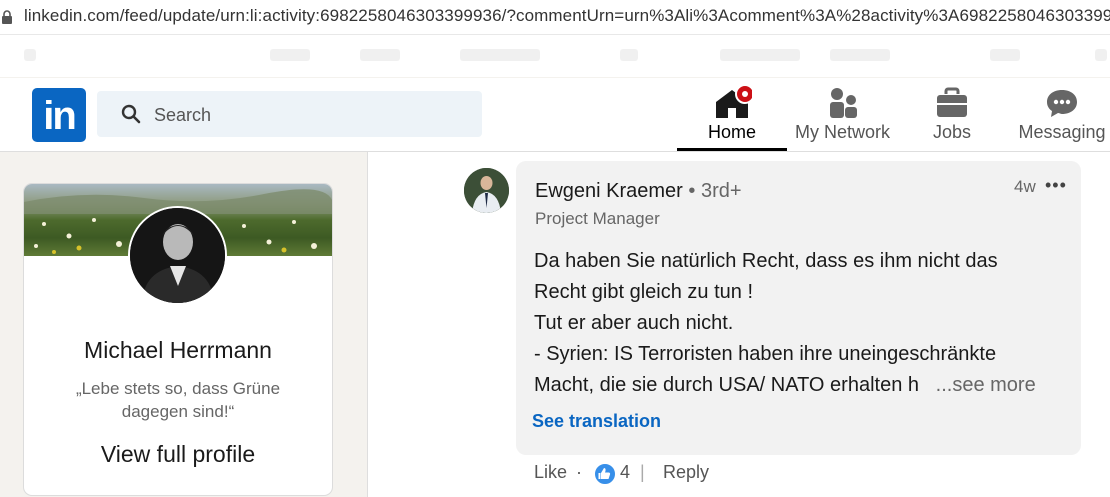 The width and height of the screenshot is (1110, 497). I want to click on chat-icon, so click(1062, 103).